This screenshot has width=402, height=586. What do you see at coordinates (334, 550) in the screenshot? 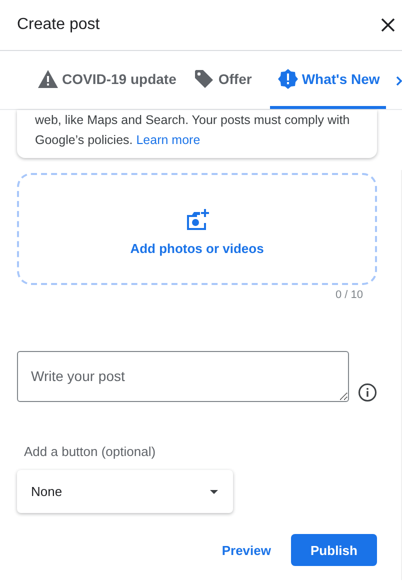
I see `publish-button: Publish` at bounding box center [334, 550].